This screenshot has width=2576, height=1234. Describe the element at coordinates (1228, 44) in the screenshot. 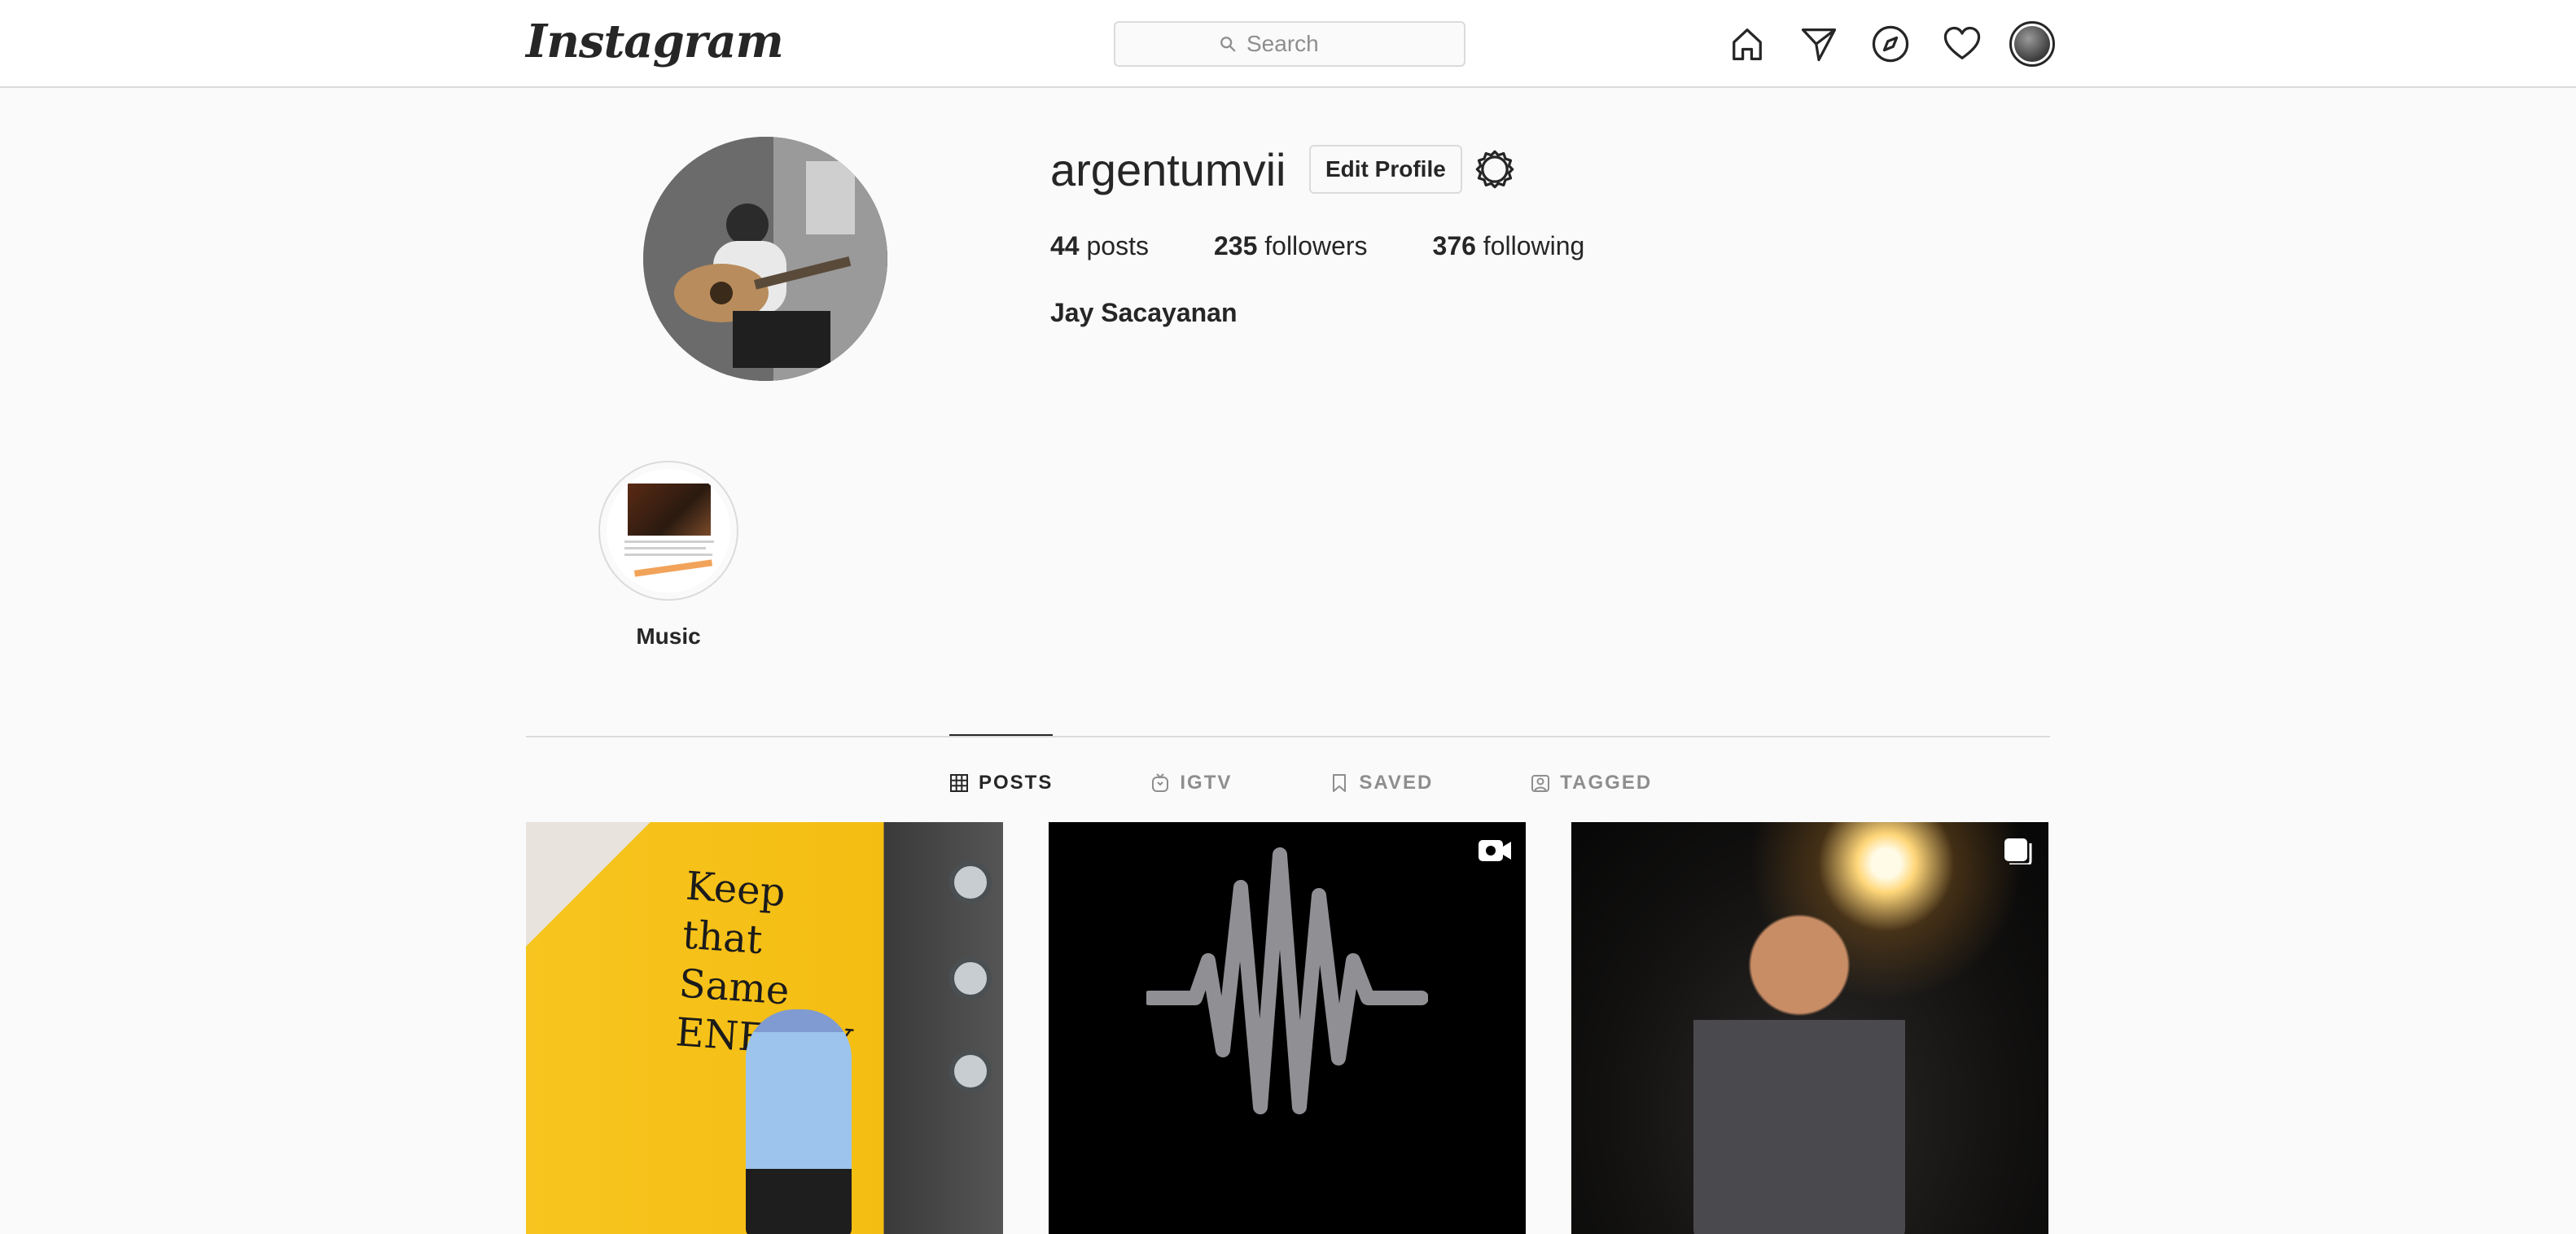

I see `search-icon` at that location.